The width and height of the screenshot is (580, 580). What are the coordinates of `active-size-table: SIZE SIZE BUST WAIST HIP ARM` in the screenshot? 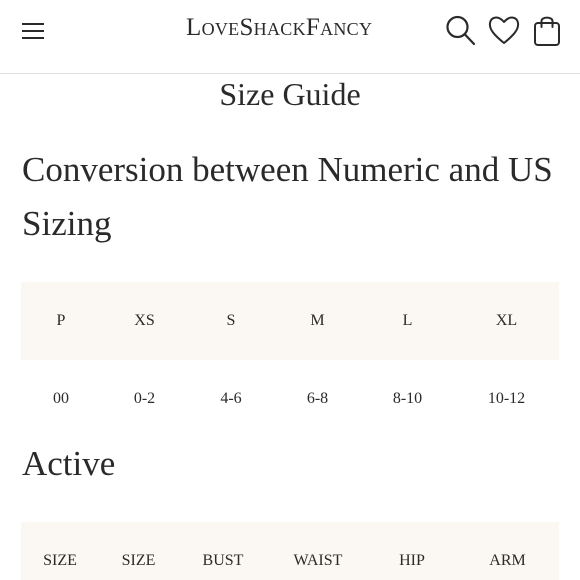 It's located at (290, 551).